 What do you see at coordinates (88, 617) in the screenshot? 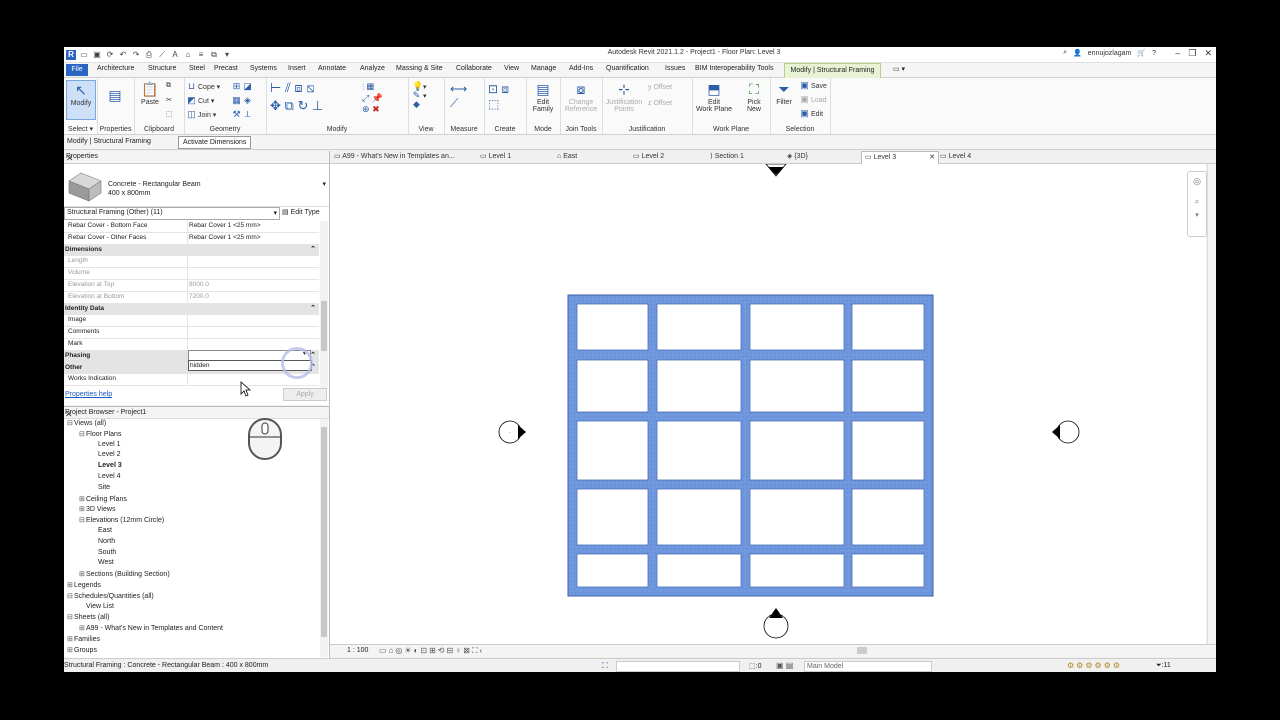
I see `browser-node: ⊟Sheets (all)` at bounding box center [88, 617].